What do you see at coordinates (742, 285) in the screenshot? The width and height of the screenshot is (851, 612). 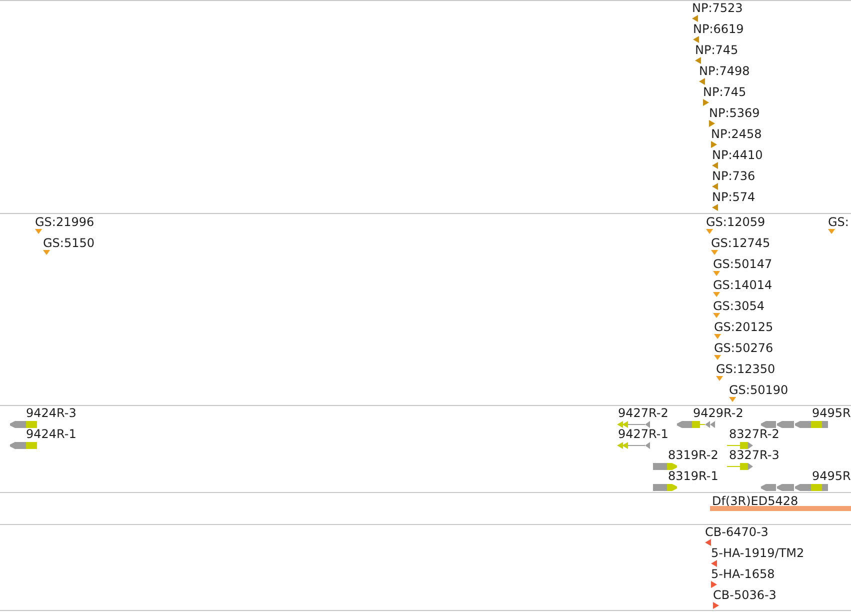 I see `feature-label: GS:14014` at bounding box center [742, 285].